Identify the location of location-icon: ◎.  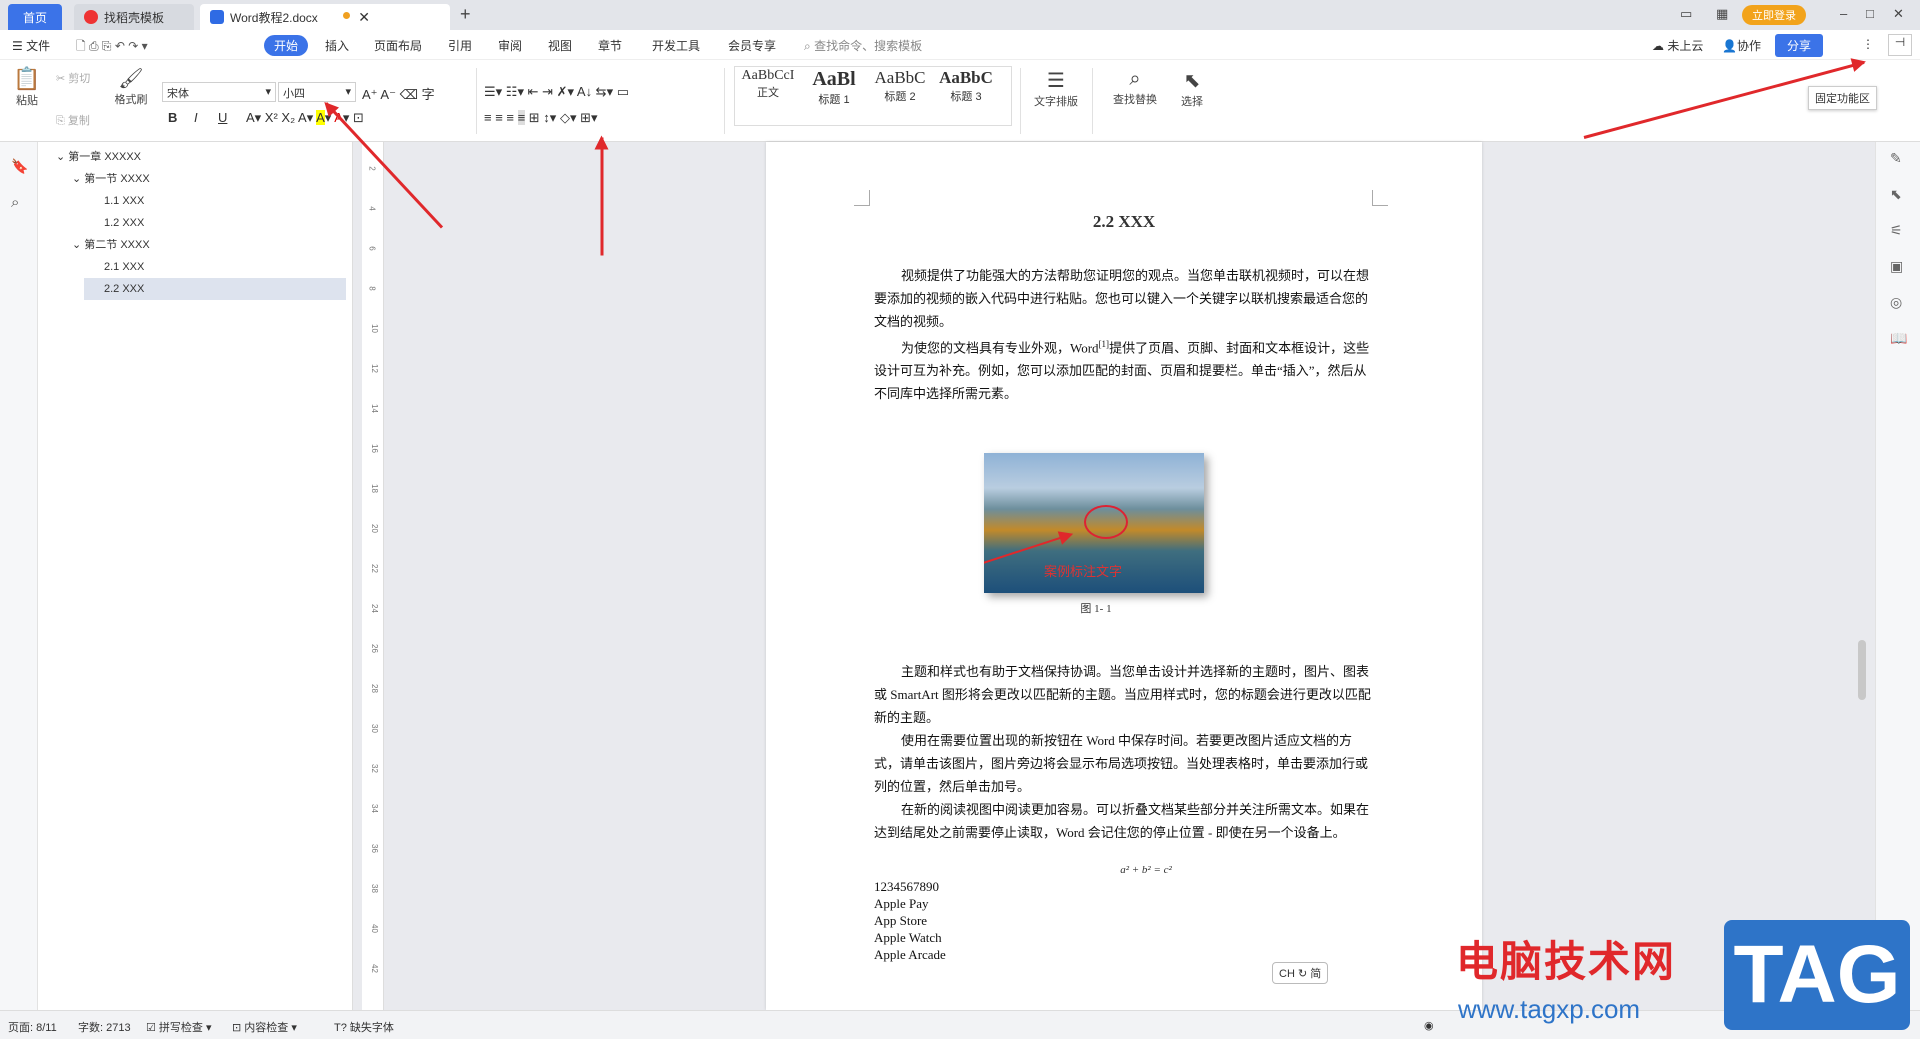
(1896, 302).